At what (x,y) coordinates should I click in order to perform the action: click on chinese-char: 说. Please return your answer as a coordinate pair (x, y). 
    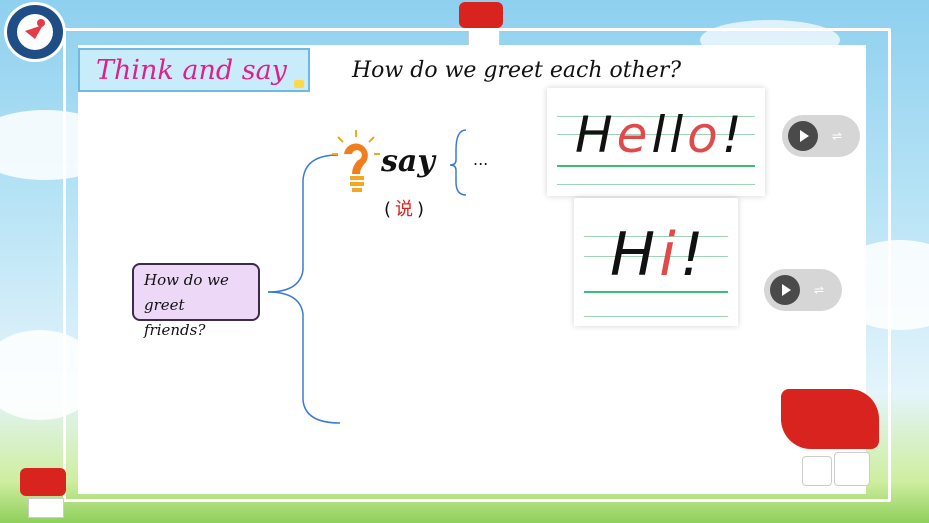
    Looking at the image, I should click on (406, 209).